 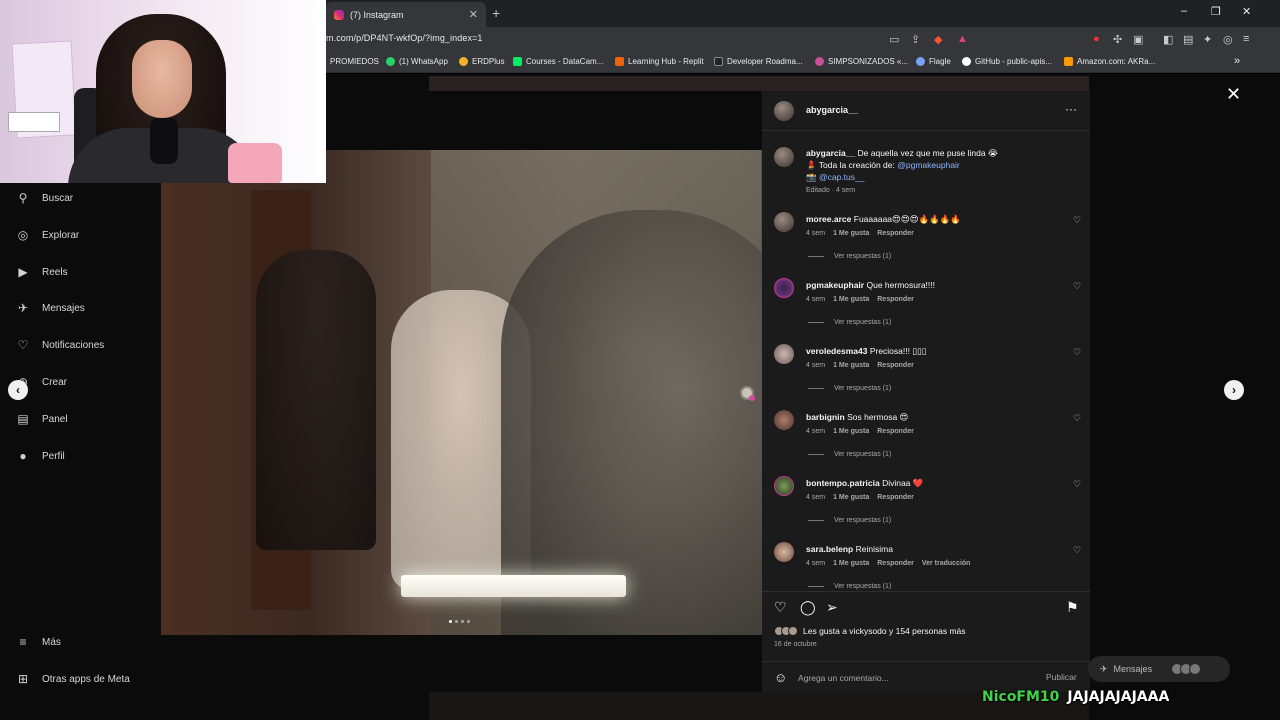 What do you see at coordinates (825, 417) in the screenshot?
I see `comment-username: barbignin` at bounding box center [825, 417].